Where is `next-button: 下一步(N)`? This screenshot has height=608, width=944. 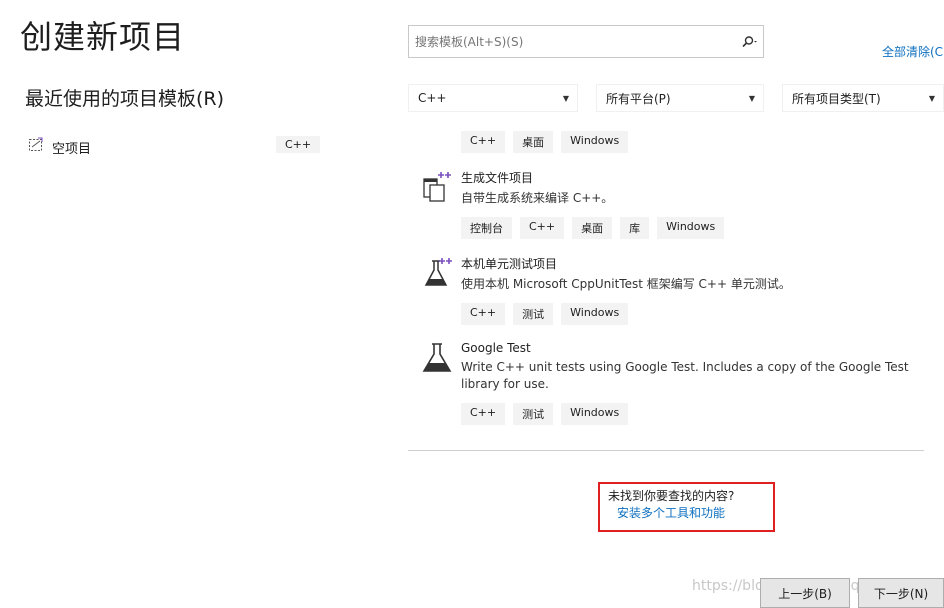
next-button: 下一步(N) is located at coordinates (901, 593).